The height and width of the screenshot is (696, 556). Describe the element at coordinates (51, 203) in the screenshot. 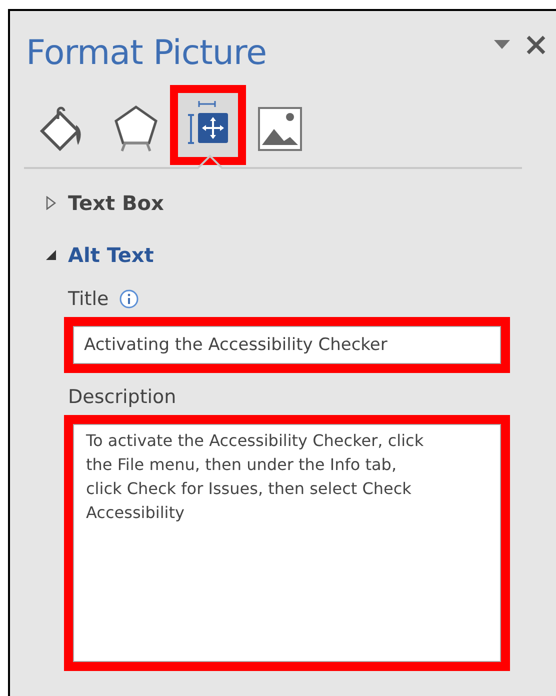

I see `collapsed-triangle-icon` at that location.